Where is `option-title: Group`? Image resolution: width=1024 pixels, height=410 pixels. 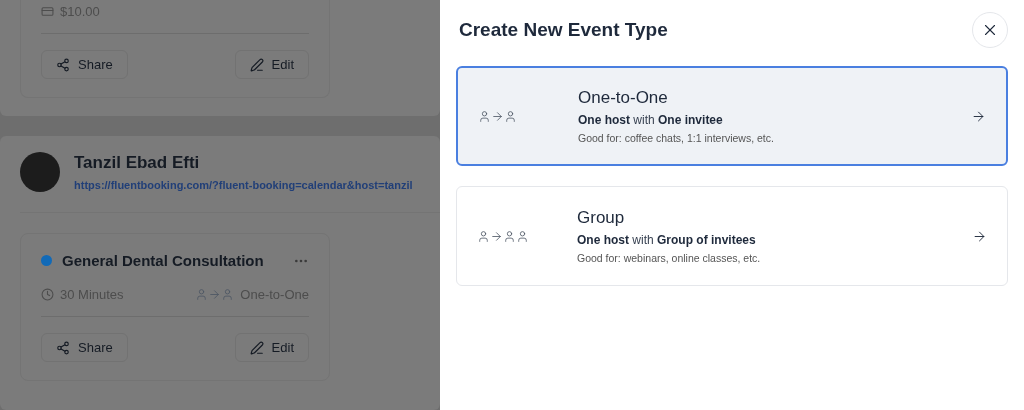
option-title: Group is located at coordinates (601, 218).